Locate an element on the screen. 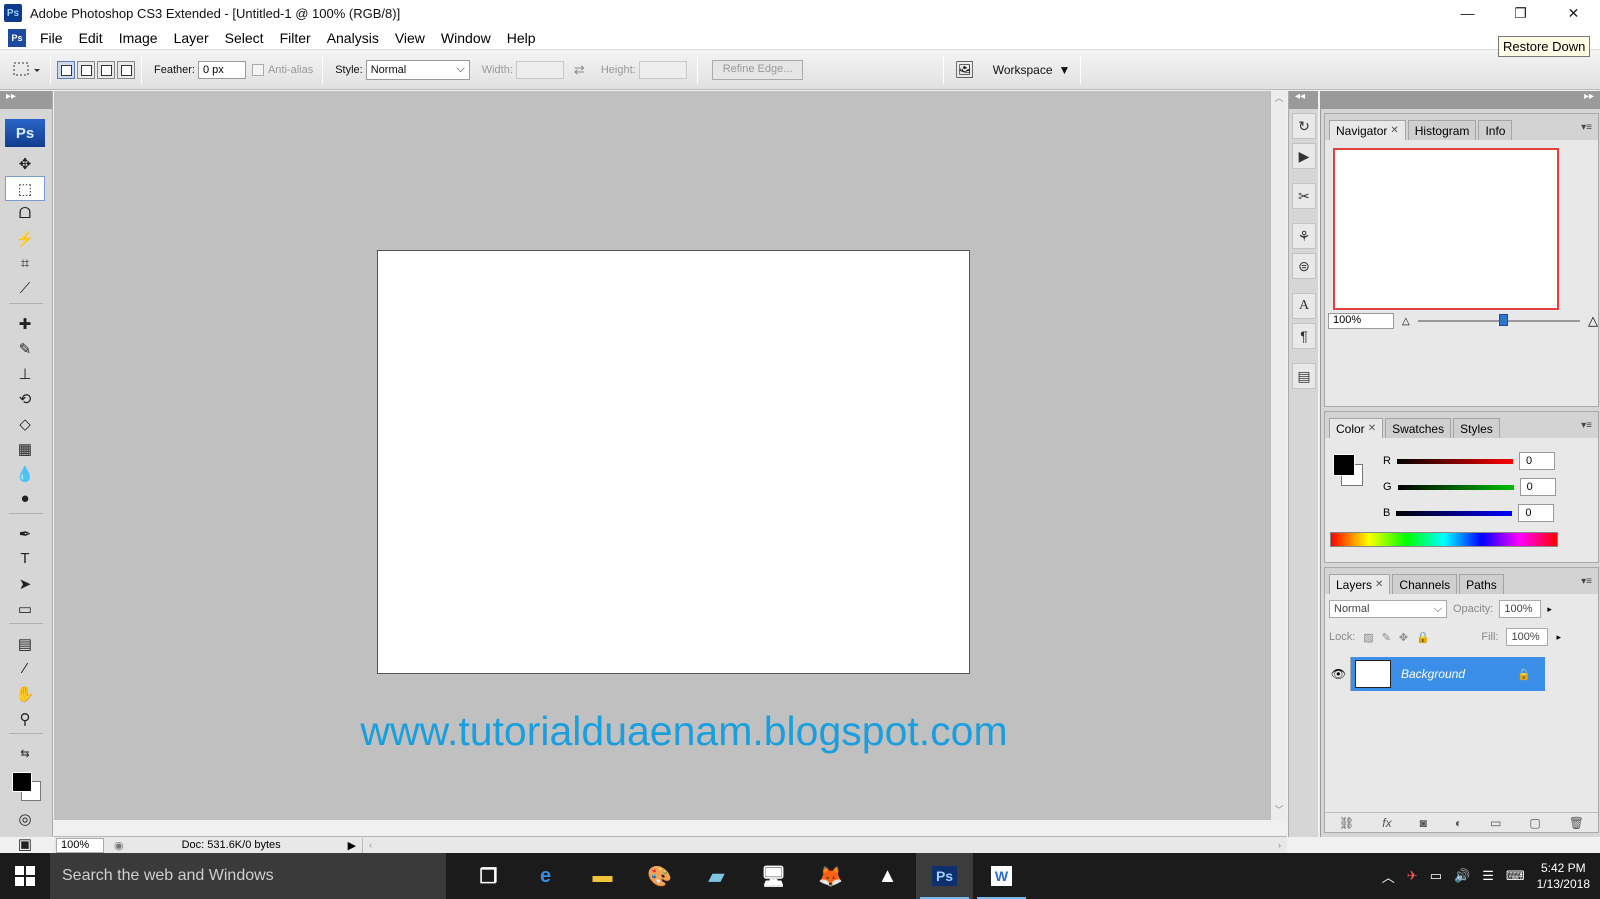 This screenshot has width=1600, height=899. quick-mask-icon: ◎ is located at coordinates (25, 818).